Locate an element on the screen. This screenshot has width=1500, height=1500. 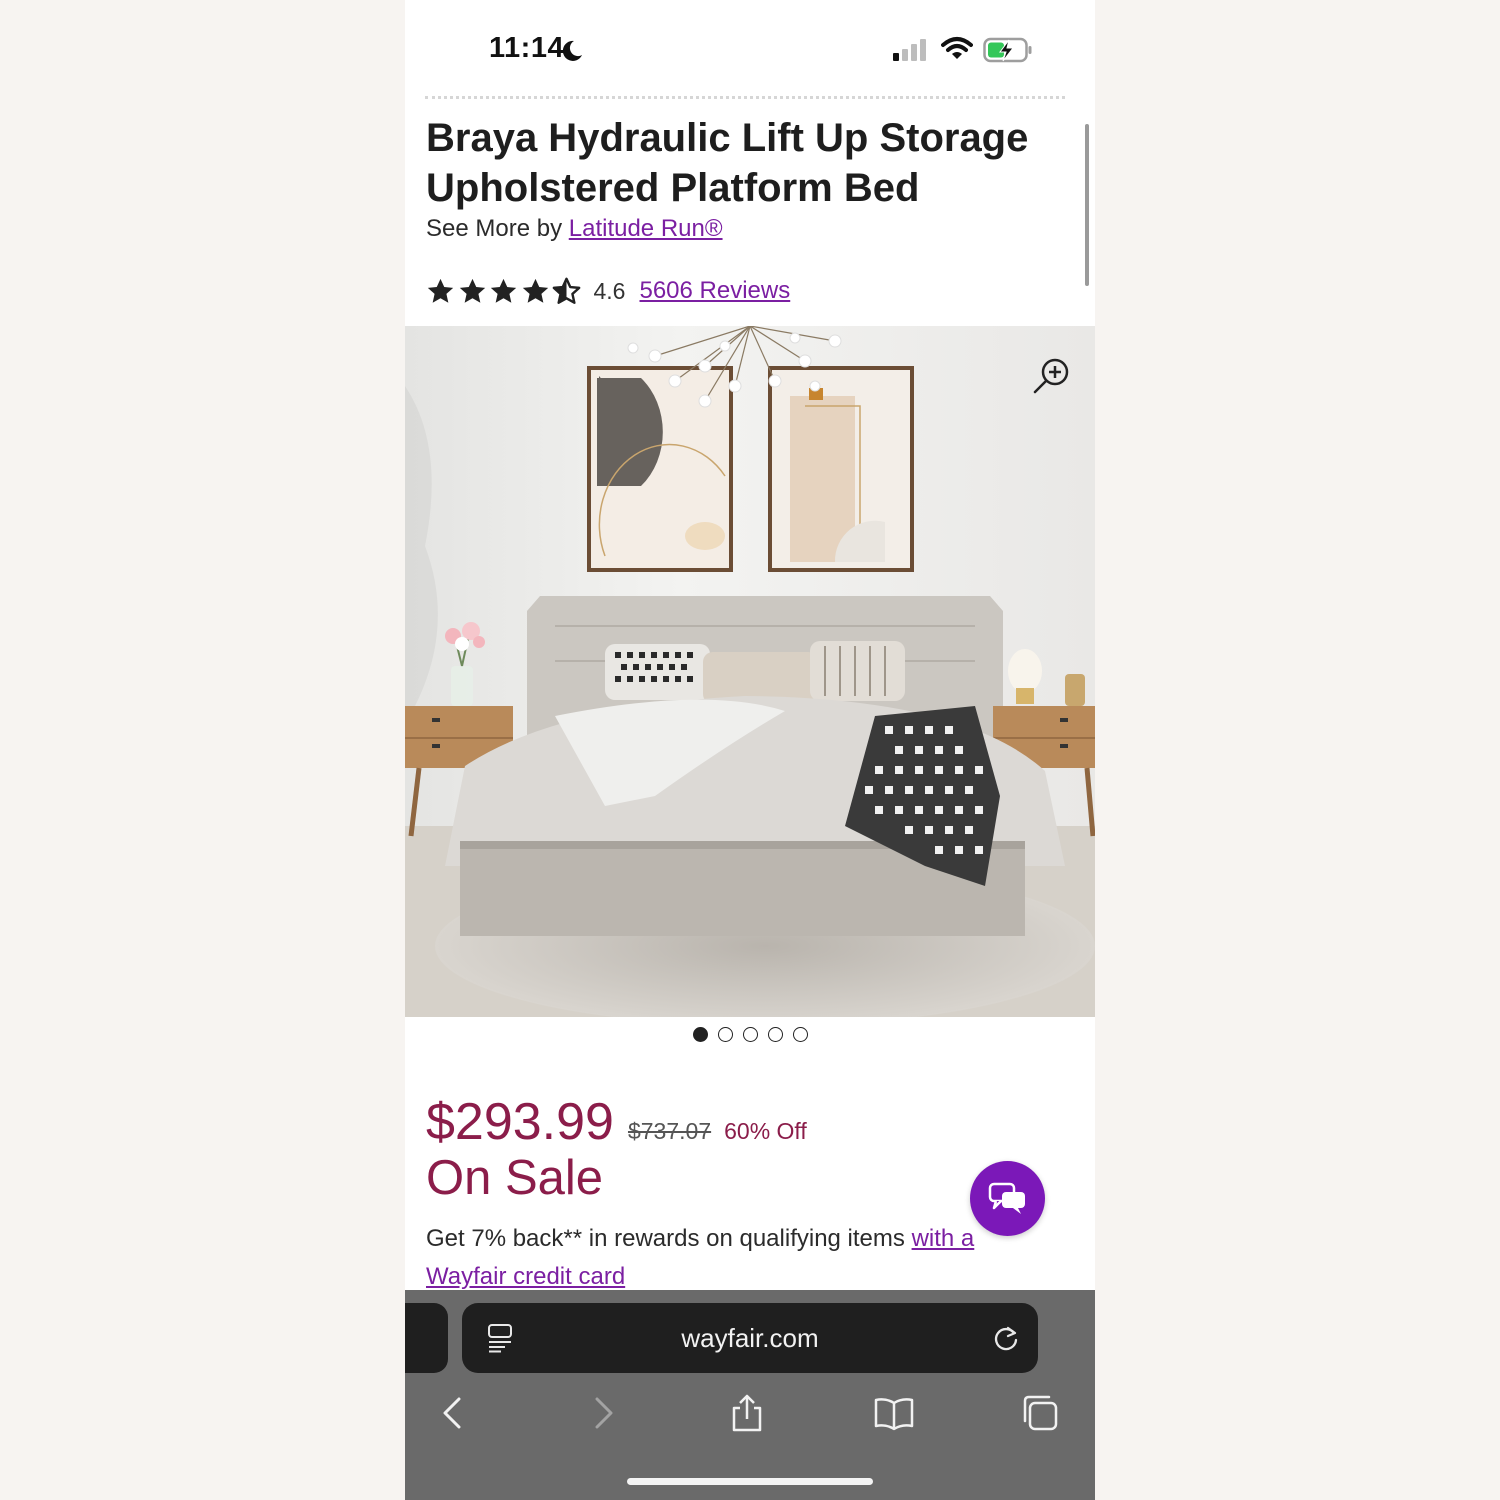
brand-link: Latitude Run® is located at coordinates (646, 228).